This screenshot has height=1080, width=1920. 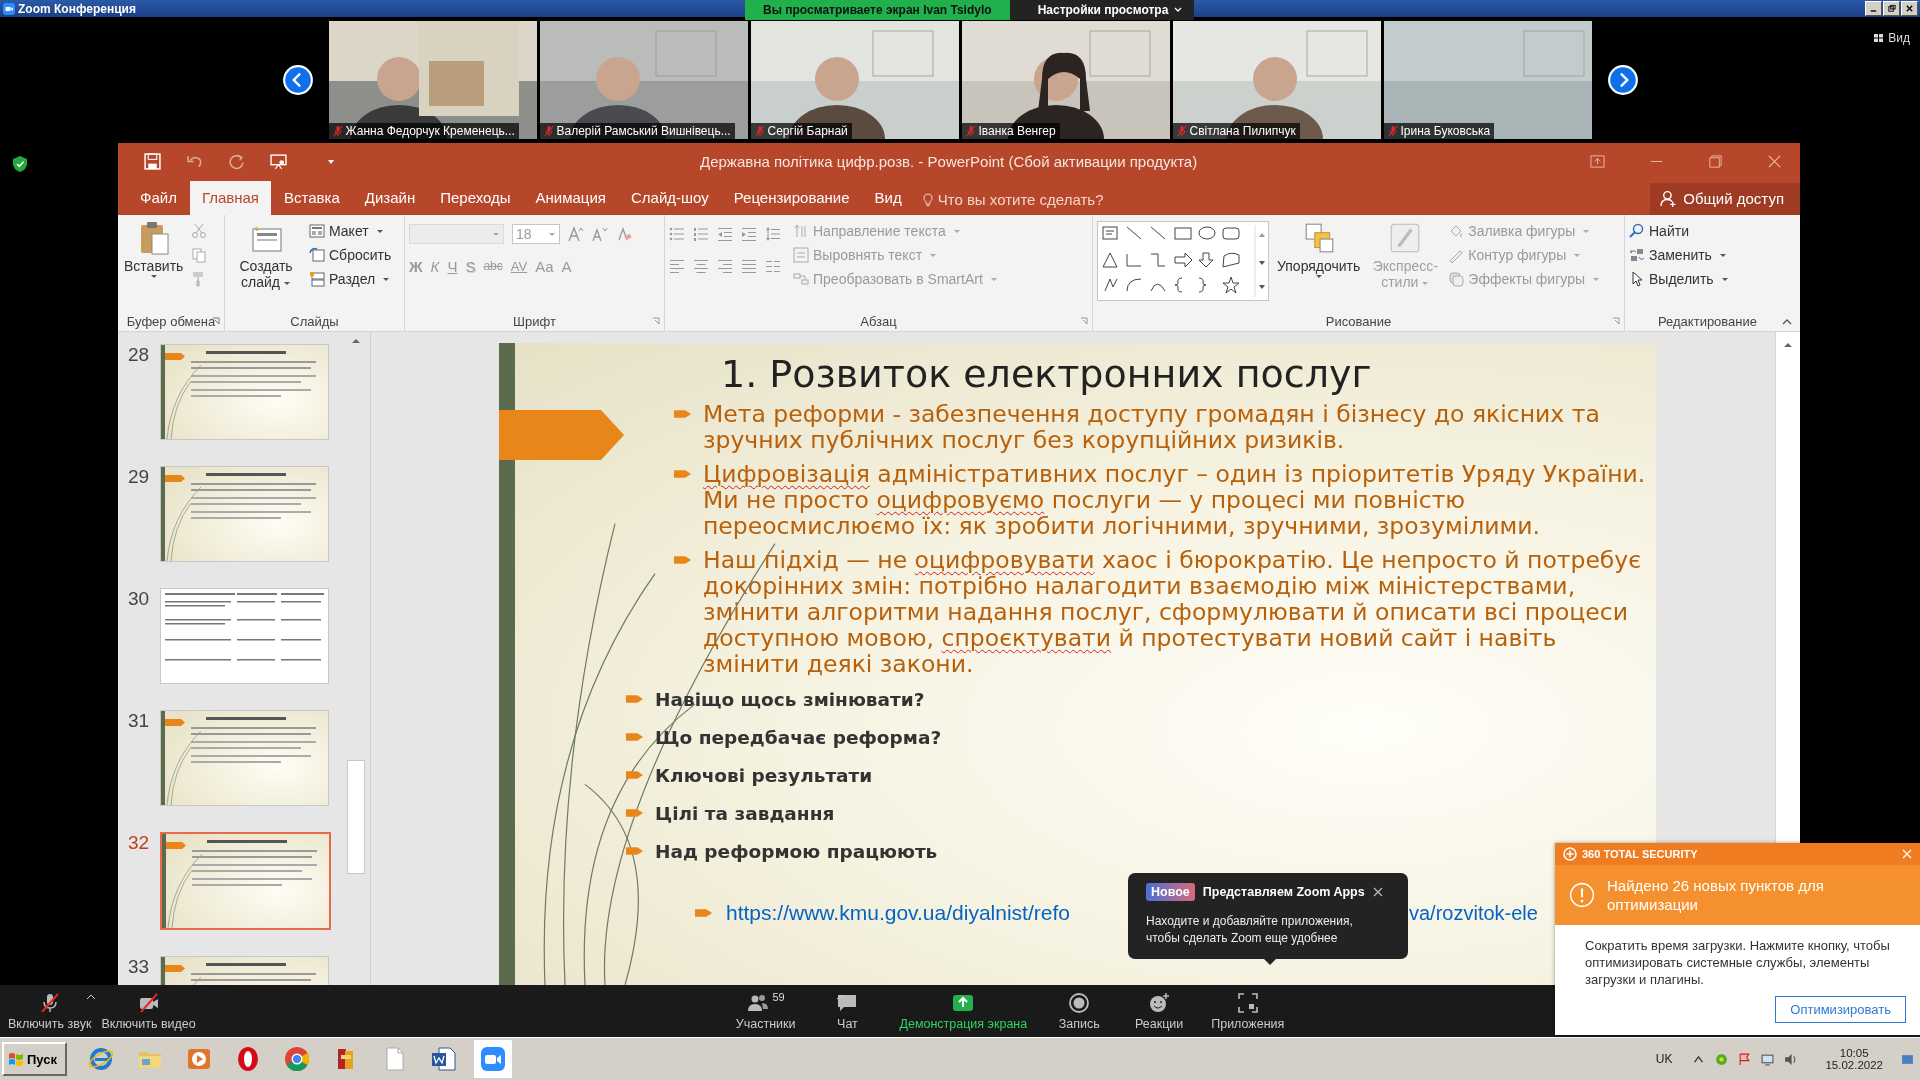 I want to click on align-right-icon, so click(x=725, y=266).